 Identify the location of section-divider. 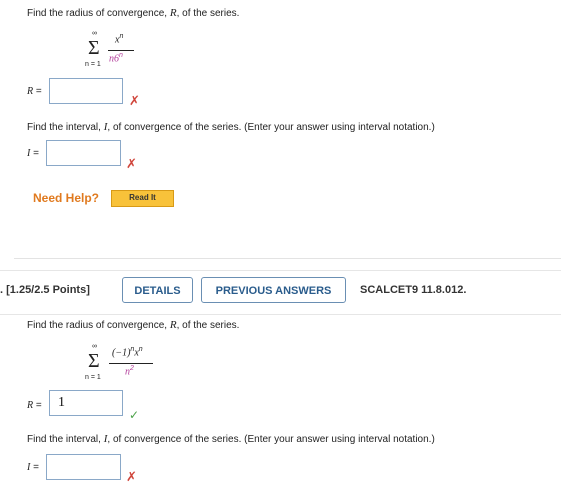
(287, 258).